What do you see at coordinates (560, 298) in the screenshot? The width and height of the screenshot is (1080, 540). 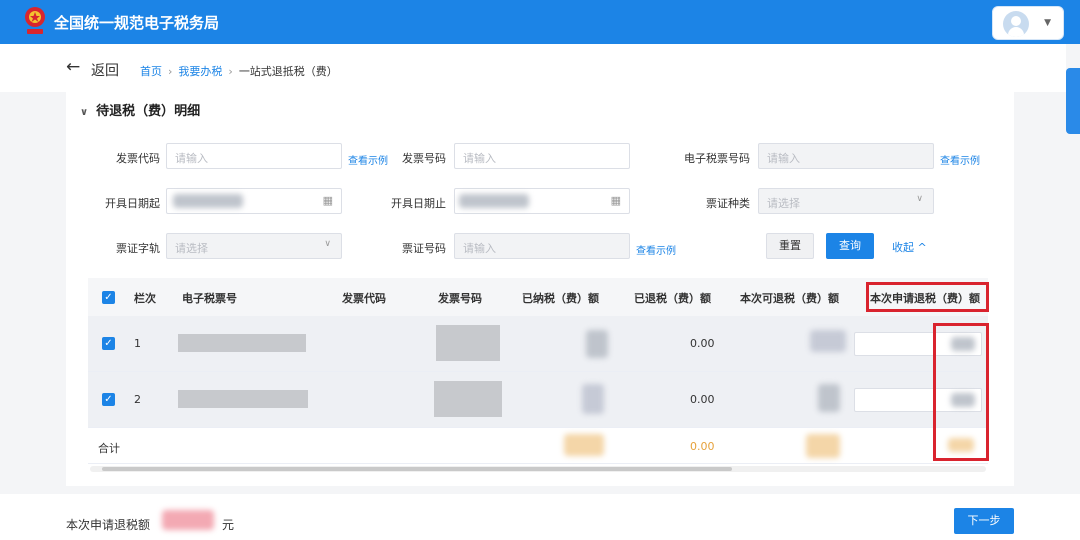 I see `column-header: 已纳税（费）额` at bounding box center [560, 298].